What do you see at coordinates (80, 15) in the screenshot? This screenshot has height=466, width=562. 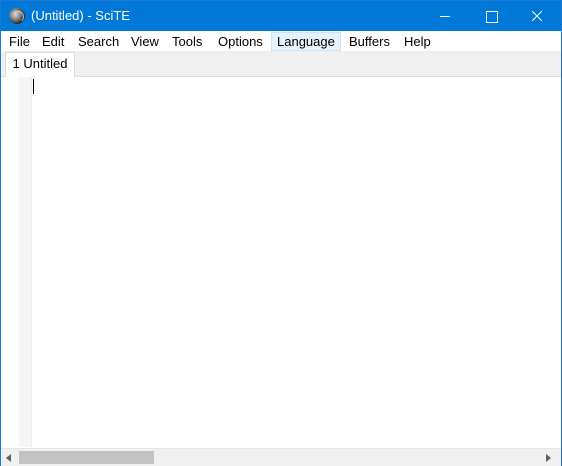 I see `window-title: (Untitled) - SciTE` at bounding box center [80, 15].